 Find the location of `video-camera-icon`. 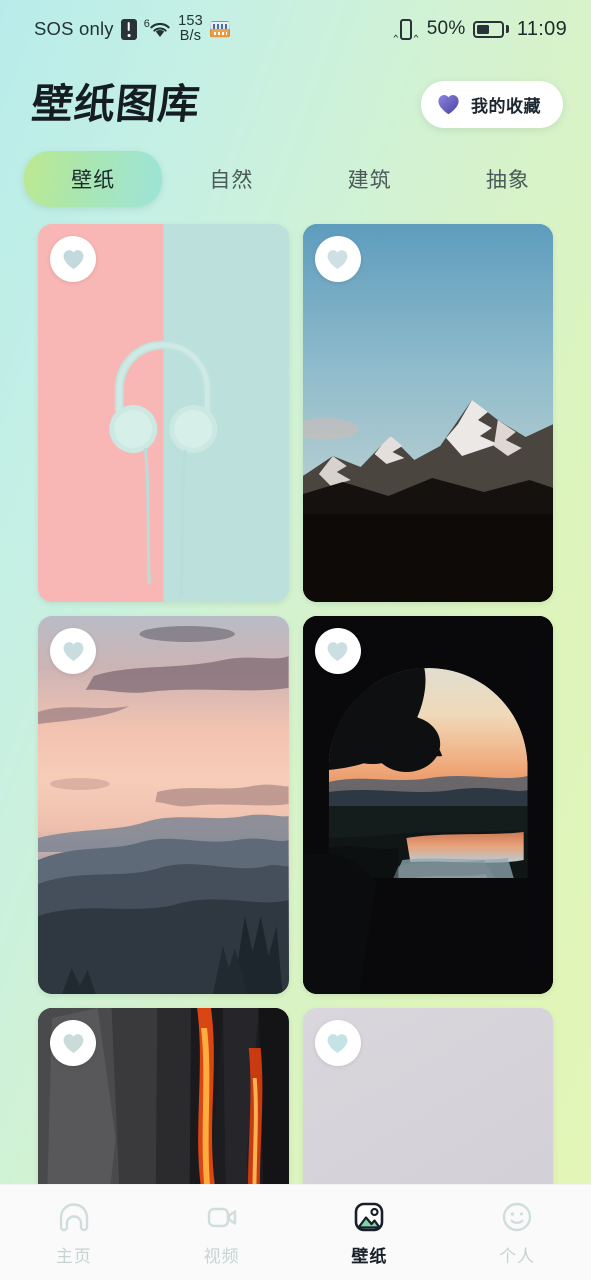

video-camera-icon is located at coordinates (221, 1217).